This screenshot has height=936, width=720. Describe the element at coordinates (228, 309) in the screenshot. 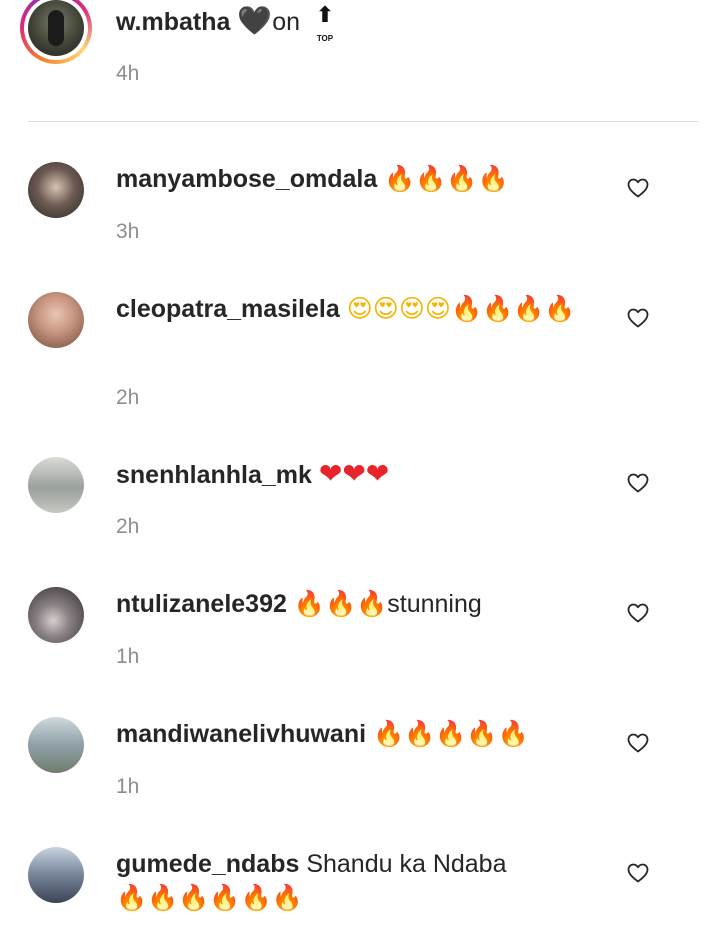

I see `commenter-username: cleopatra_masilela` at that location.